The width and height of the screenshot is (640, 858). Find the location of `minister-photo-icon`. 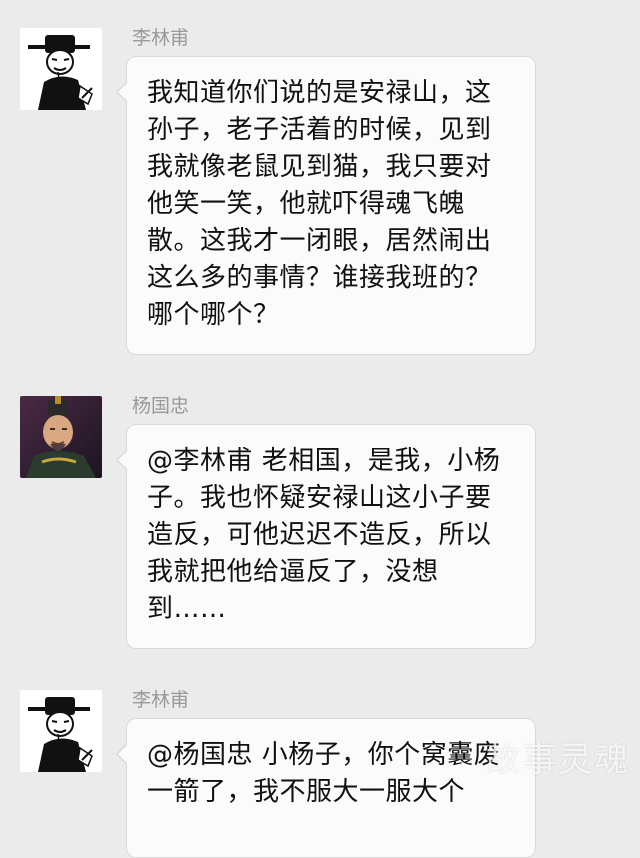

minister-photo-icon is located at coordinates (61, 437).